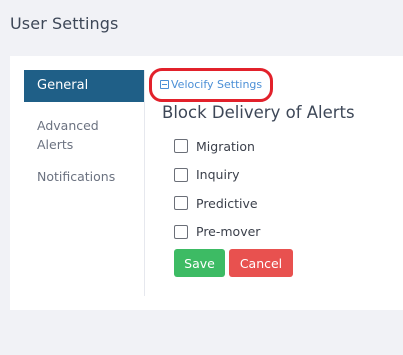 The height and width of the screenshot is (355, 403). What do you see at coordinates (164, 84) in the screenshot?
I see `external-link-icon` at bounding box center [164, 84].